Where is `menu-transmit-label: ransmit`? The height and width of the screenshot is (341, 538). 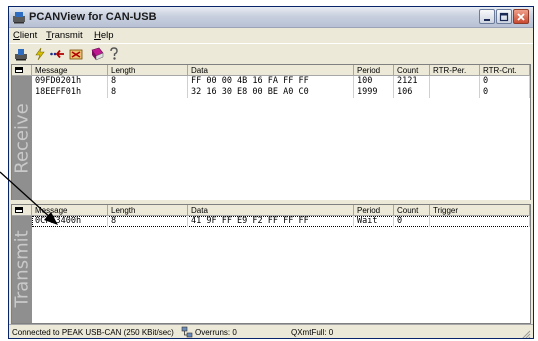 menu-transmit-label: ransmit is located at coordinates (67, 35).